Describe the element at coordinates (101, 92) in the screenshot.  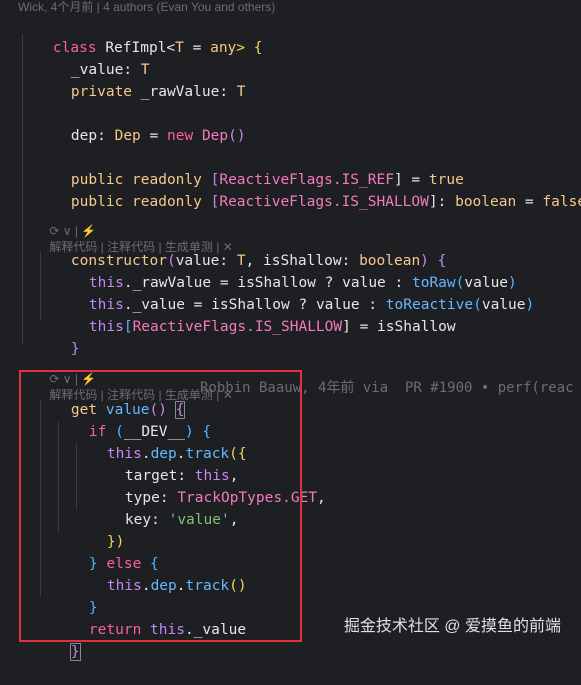
I see `keyword-private: private` at that location.